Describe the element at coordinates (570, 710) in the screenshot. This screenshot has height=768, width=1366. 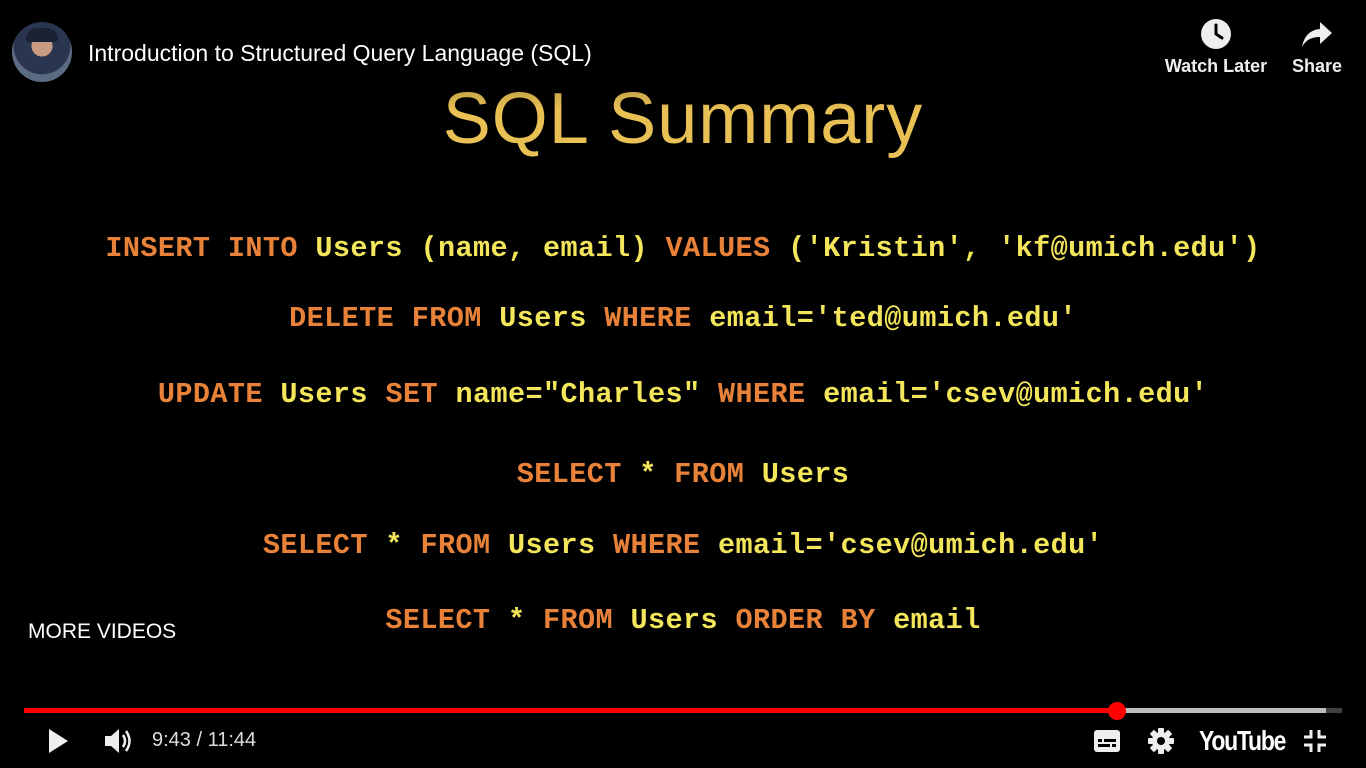
I see `progress-played` at that location.